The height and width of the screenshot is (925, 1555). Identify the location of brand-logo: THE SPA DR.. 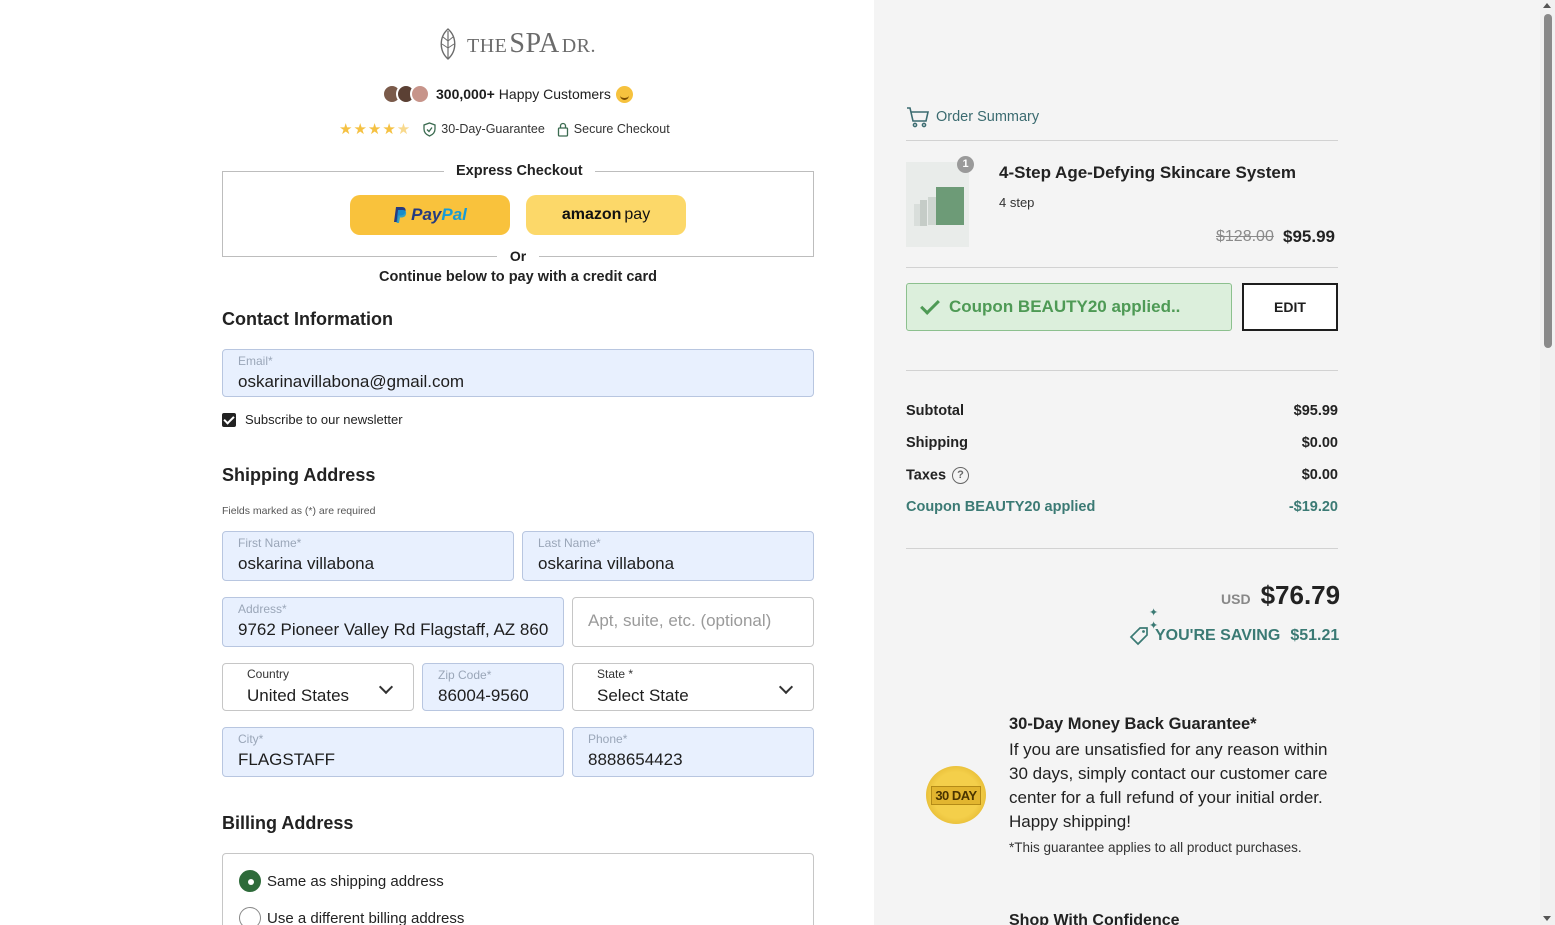
(516, 44).